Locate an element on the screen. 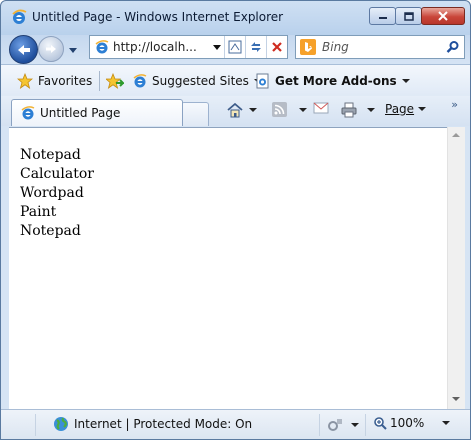 This screenshot has width=471, height=440. stop-icon is located at coordinates (277, 47).